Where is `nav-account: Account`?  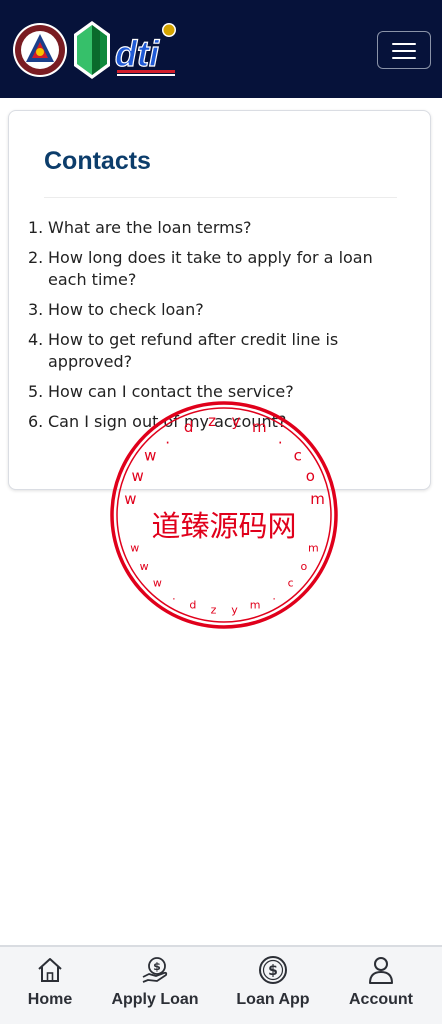 nav-account: Account is located at coordinates (381, 985).